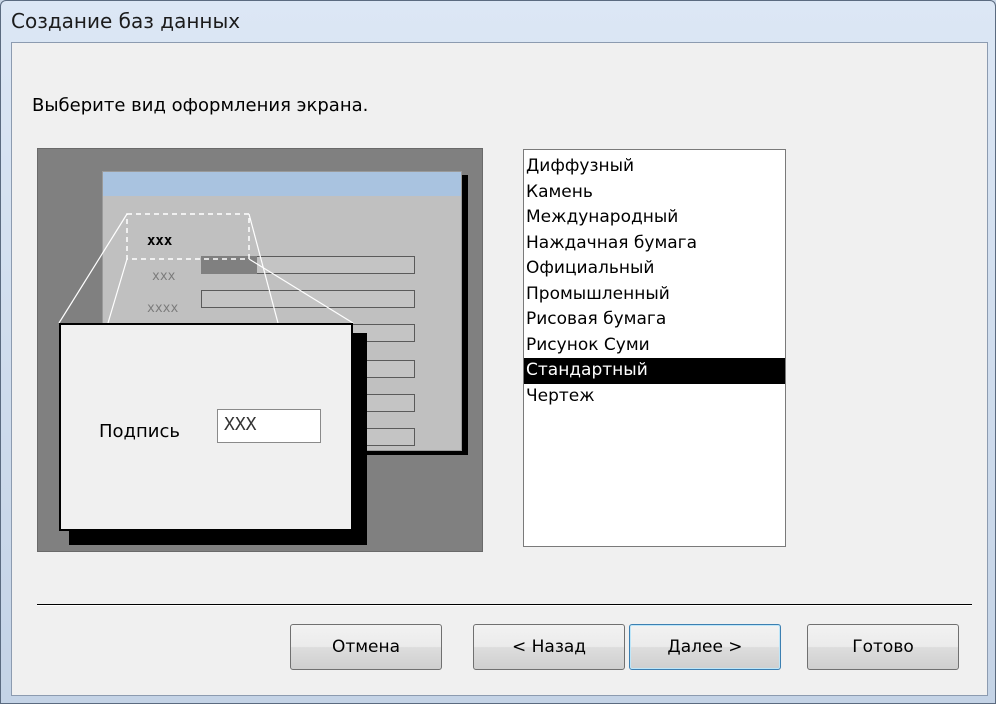 This screenshot has width=996, height=704. What do you see at coordinates (654, 397) in the screenshot?
I see `list-item-blueprint: Чертеж` at bounding box center [654, 397].